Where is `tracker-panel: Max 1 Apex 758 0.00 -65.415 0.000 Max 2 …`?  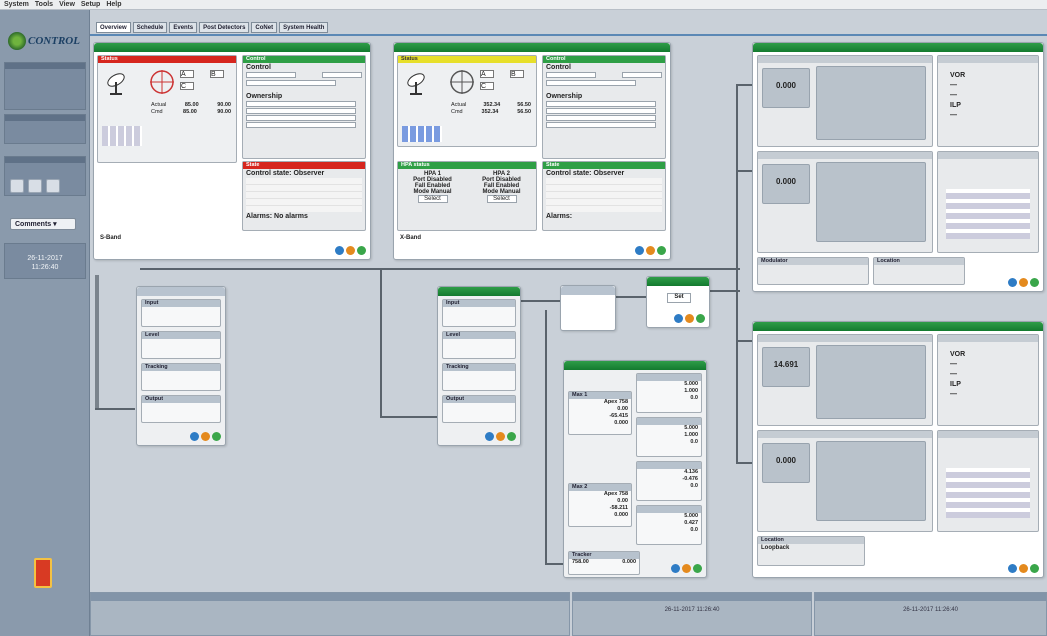
tracker-panel: Max 1 Apex 758 0.00 -65.415 0.000 Max 2 … is located at coordinates (635, 469).